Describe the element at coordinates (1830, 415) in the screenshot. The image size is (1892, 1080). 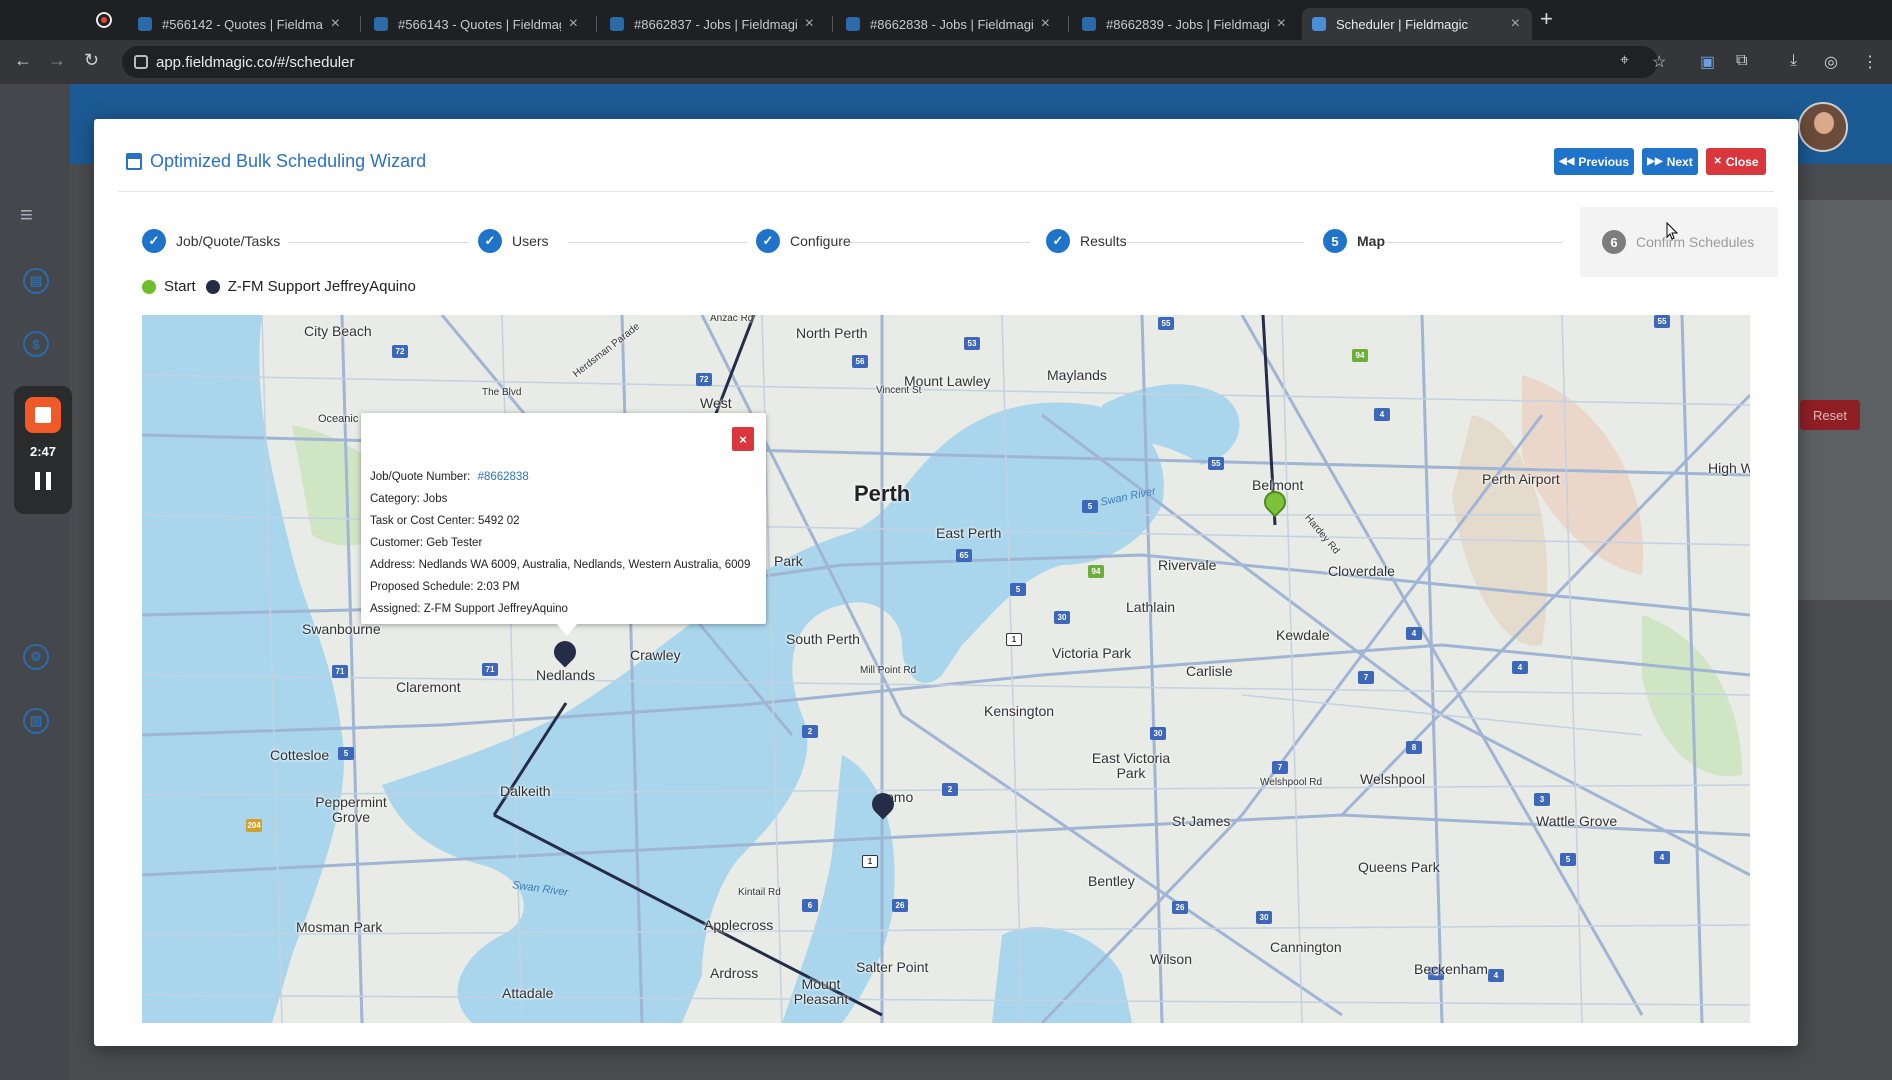
I see `reset-button: Reset` at that location.